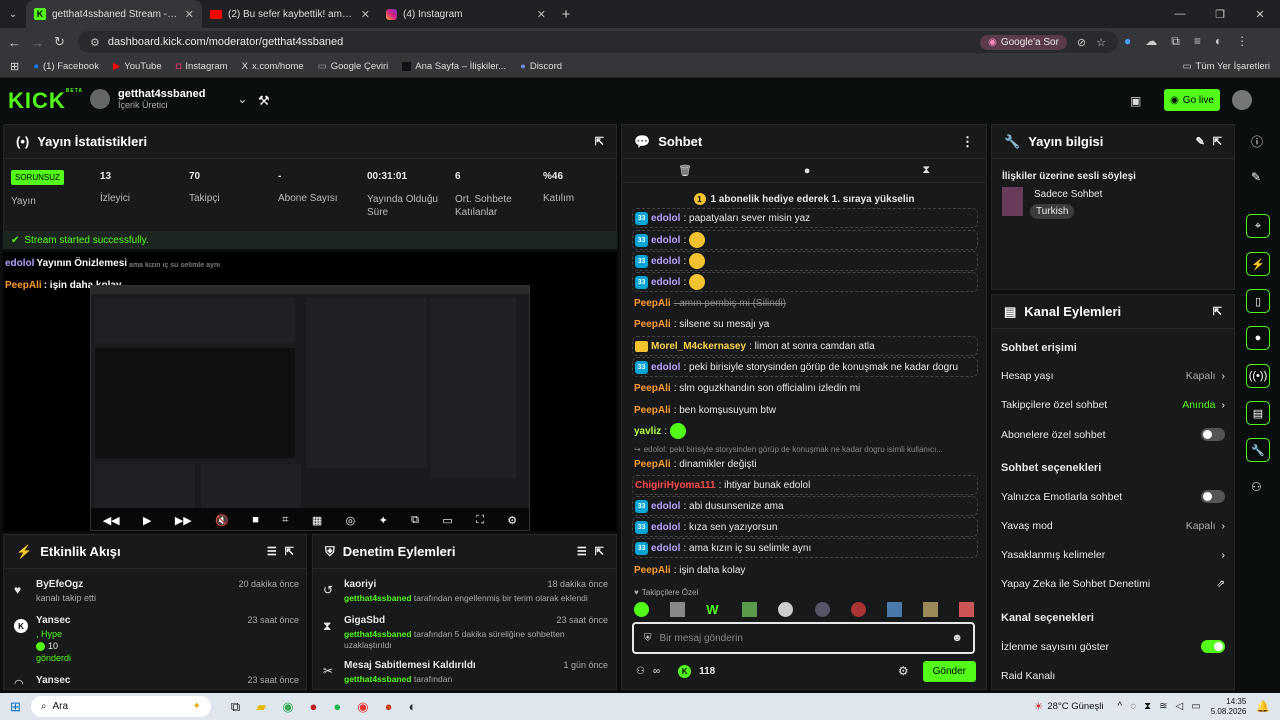 The height and width of the screenshot is (720, 1280). I want to click on emote-icon: W, so click(713, 609).